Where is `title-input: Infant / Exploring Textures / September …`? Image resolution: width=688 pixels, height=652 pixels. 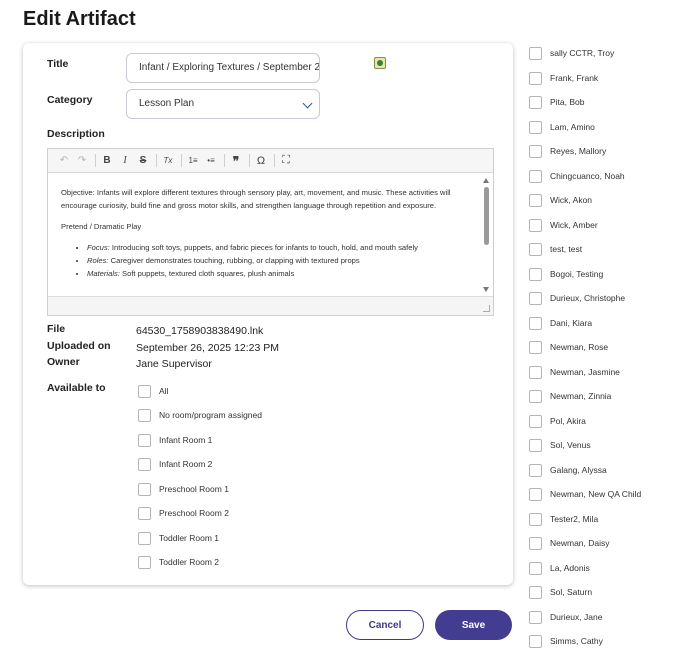 title-input: Infant / Exploring Textures / September … is located at coordinates (223, 68).